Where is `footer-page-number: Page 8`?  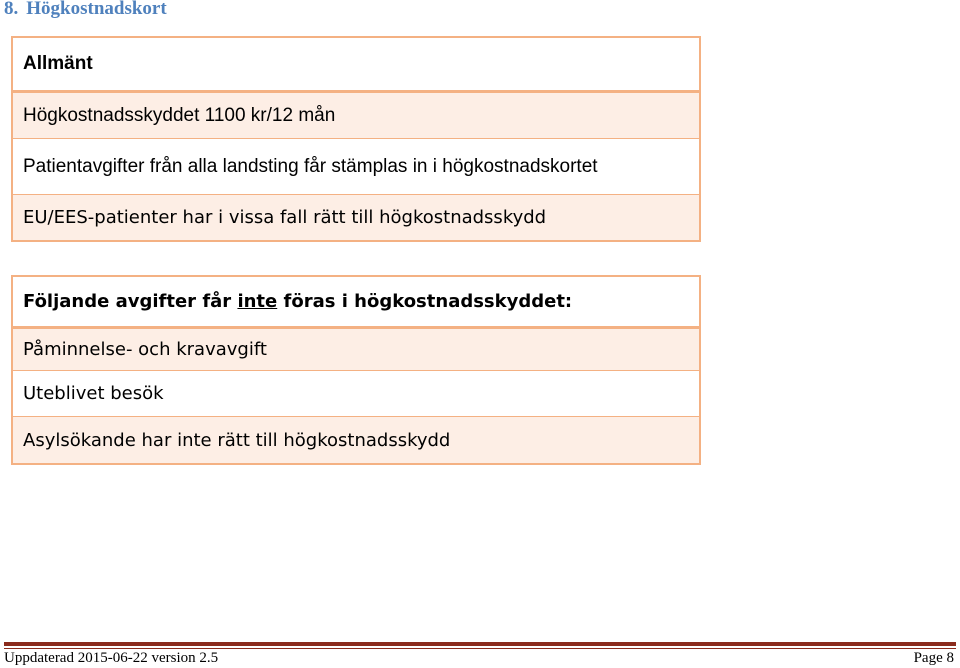
footer-page-number: Page 8 is located at coordinates (933, 658).